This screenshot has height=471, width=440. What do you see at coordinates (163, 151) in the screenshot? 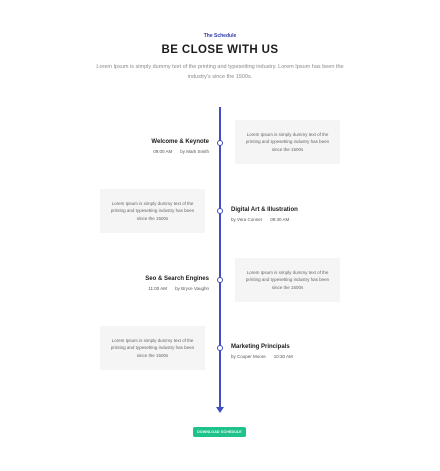
I see `event-time: 09:00 AM` at bounding box center [163, 151].